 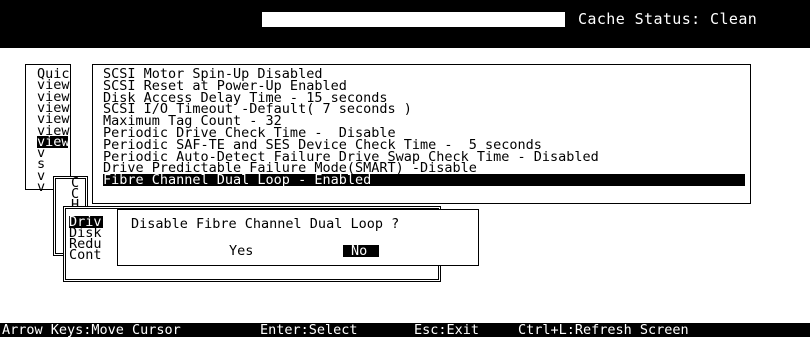 What do you see at coordinates (241, 251) in the screenshot?
I see `yes-button: Yes` at bounding box center [241, 251].